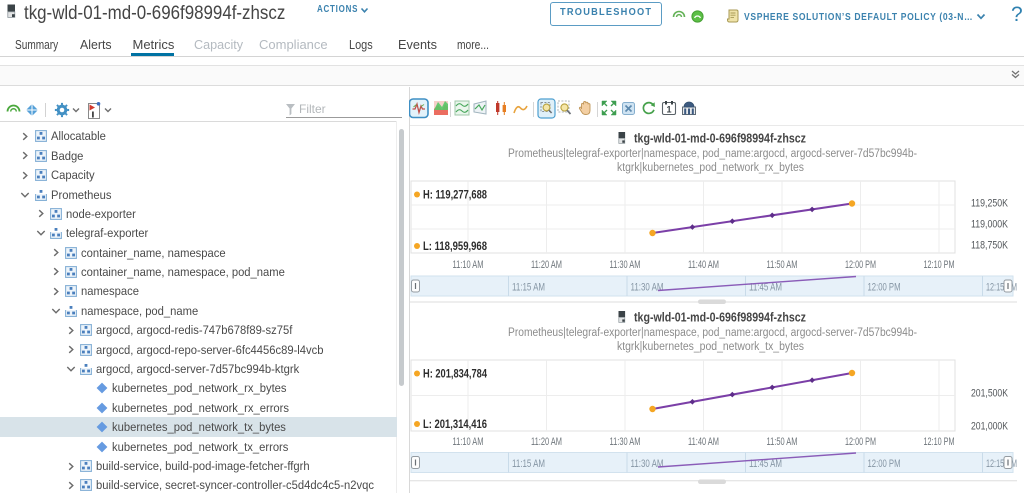 The image size is (1024, 493). I want to click on svg-text: H: 201,834,784, so click(455, 374).